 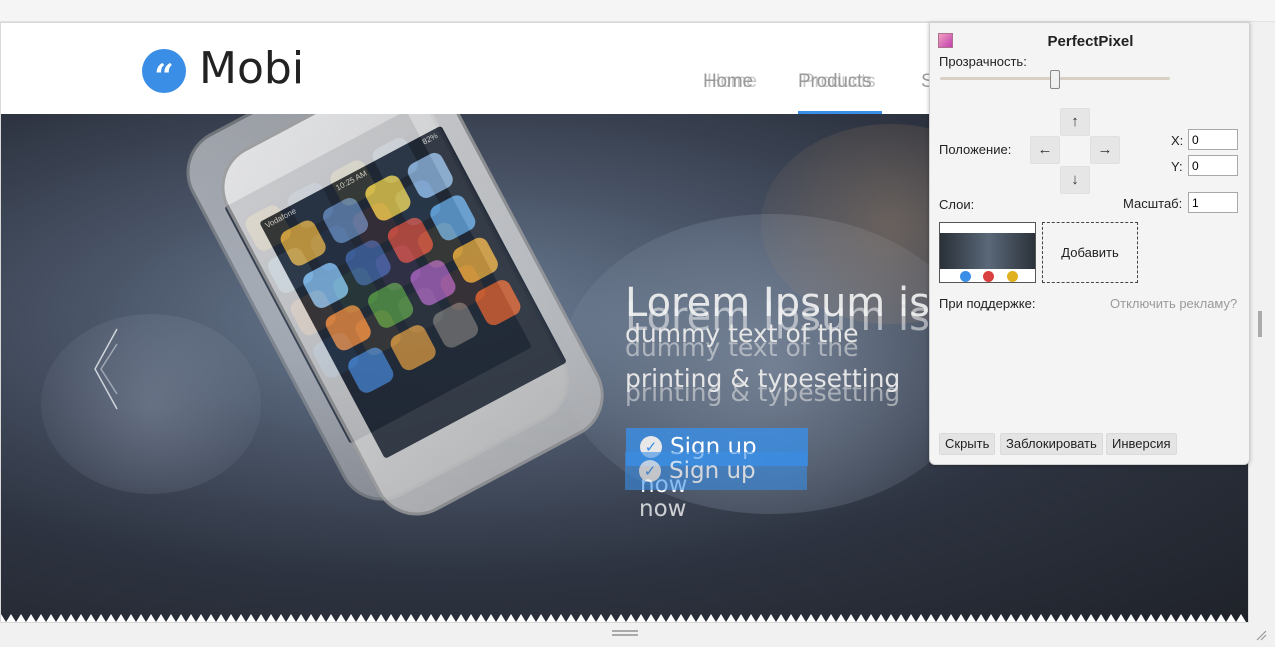 What do you see at coordinates (1090, 252) in the screenshot?
I see `add-layer-button: Добавить` at bounding box center [1090, 252].